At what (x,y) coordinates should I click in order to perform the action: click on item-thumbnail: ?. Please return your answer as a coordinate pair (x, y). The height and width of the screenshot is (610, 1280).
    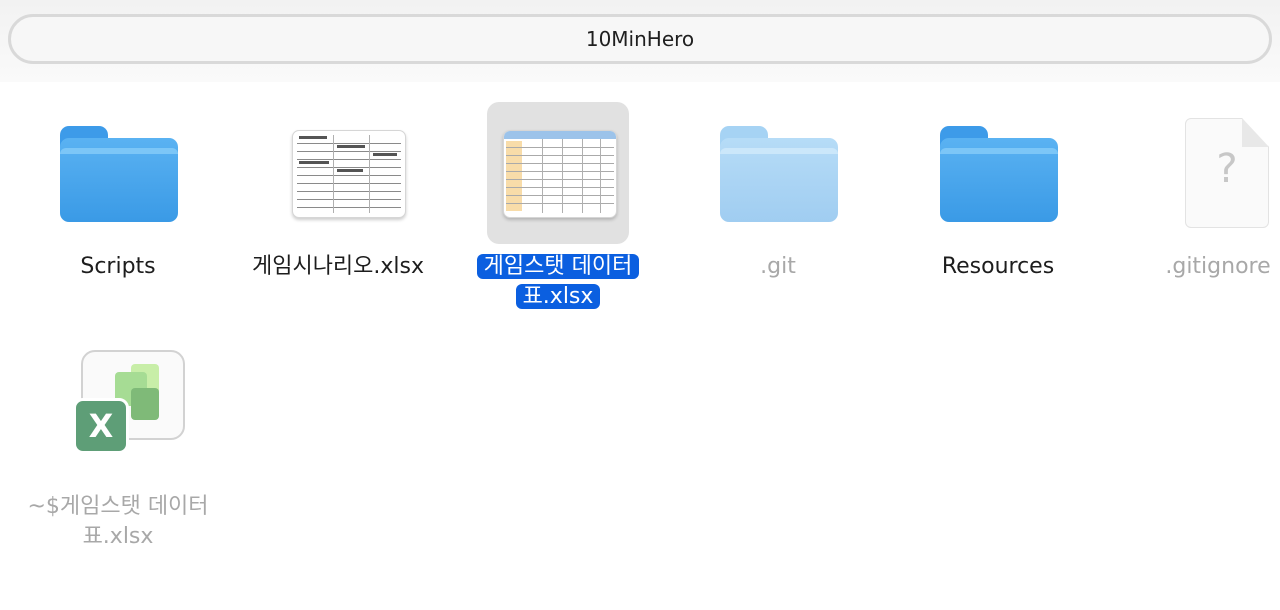
    Looking at the image, I should click on (1213, 173).